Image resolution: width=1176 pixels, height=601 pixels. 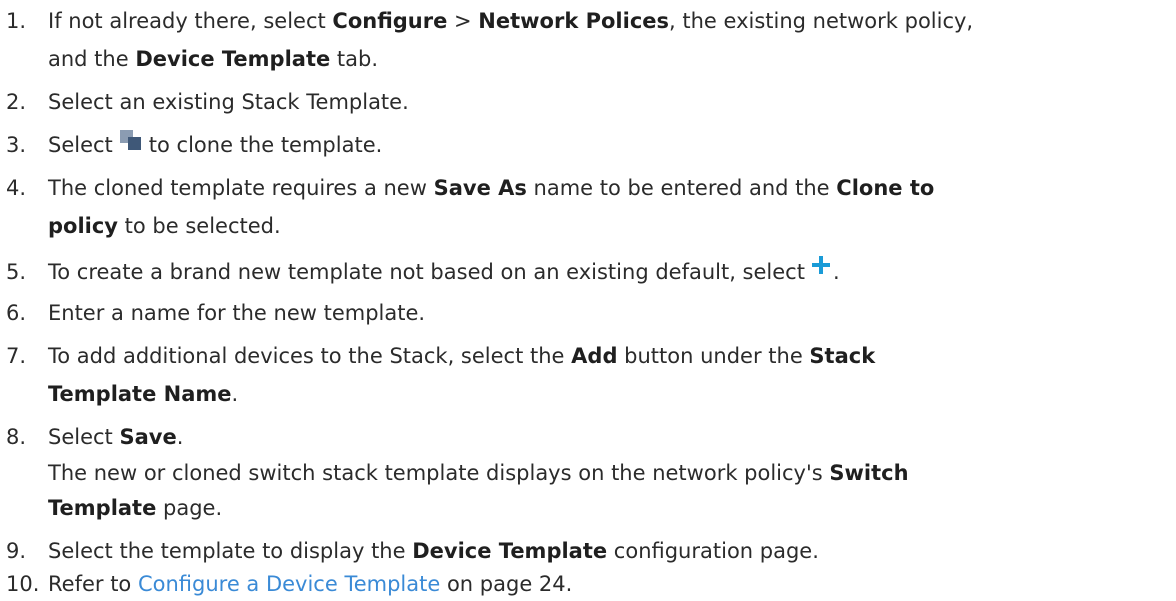 I want to click on switch-template-ref: Switch, so click(x=869, y=473).